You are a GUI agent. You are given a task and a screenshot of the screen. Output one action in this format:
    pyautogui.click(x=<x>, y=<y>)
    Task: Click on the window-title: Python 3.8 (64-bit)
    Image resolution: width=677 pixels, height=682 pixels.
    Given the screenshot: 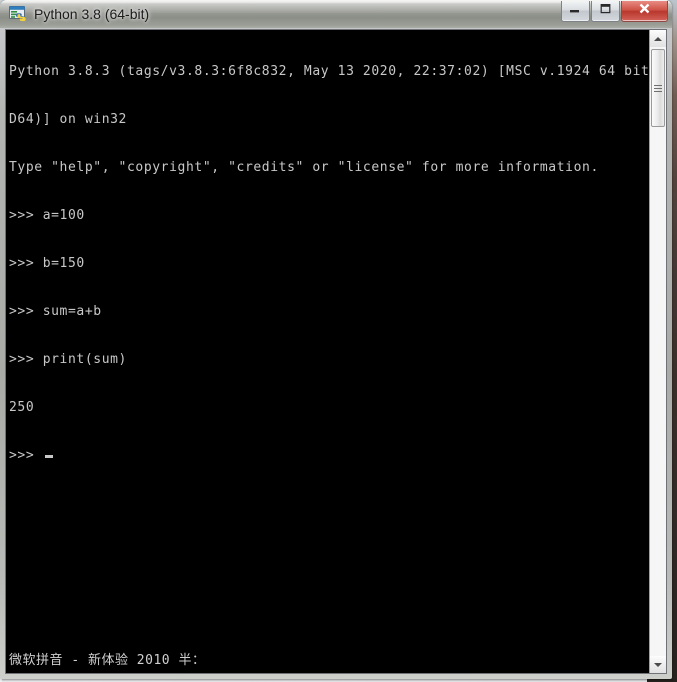 What is the action you would take?
    pyautogui.click(x=92, y=14)
    